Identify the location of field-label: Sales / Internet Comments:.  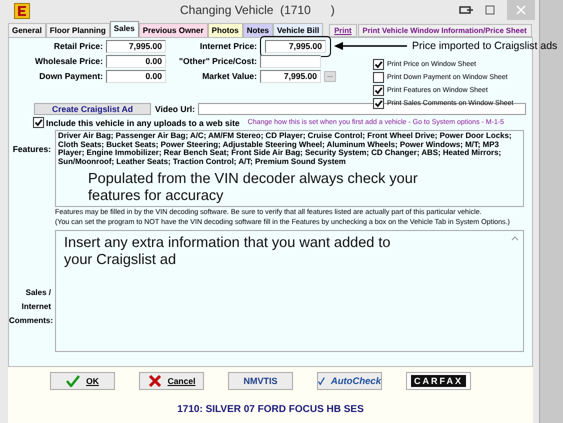
(30, 307).